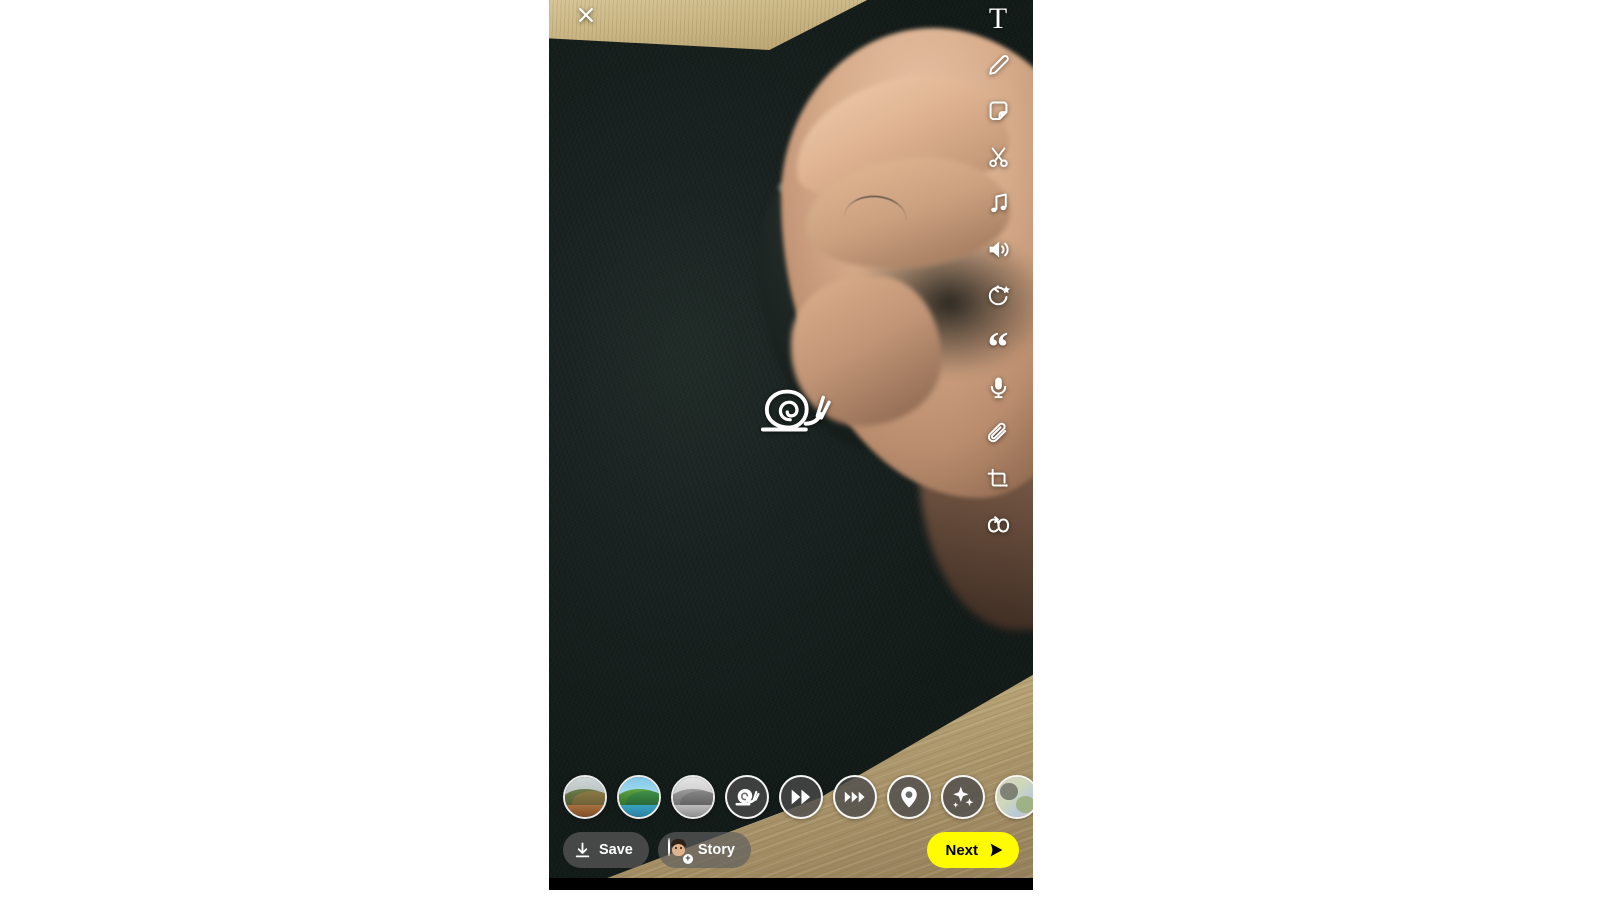  I want to click on close-icon, so click(586, 15).